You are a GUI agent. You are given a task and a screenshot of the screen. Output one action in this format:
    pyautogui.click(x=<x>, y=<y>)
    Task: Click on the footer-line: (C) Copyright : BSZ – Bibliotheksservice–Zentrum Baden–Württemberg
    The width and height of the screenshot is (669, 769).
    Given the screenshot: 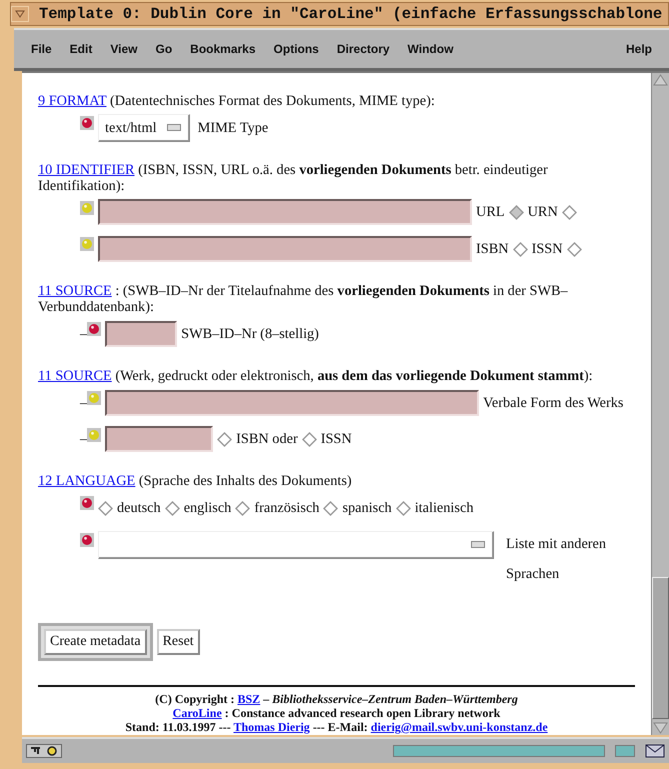 What is the action you would take?
    pyautogui.click(x=336, y=699)
    